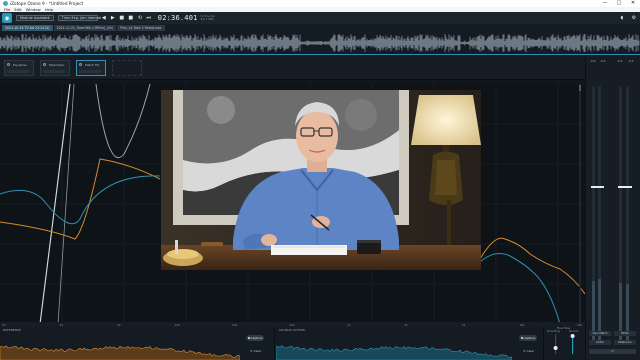  I want to click on meter-peak-1: -0.9, so click(593, 61).